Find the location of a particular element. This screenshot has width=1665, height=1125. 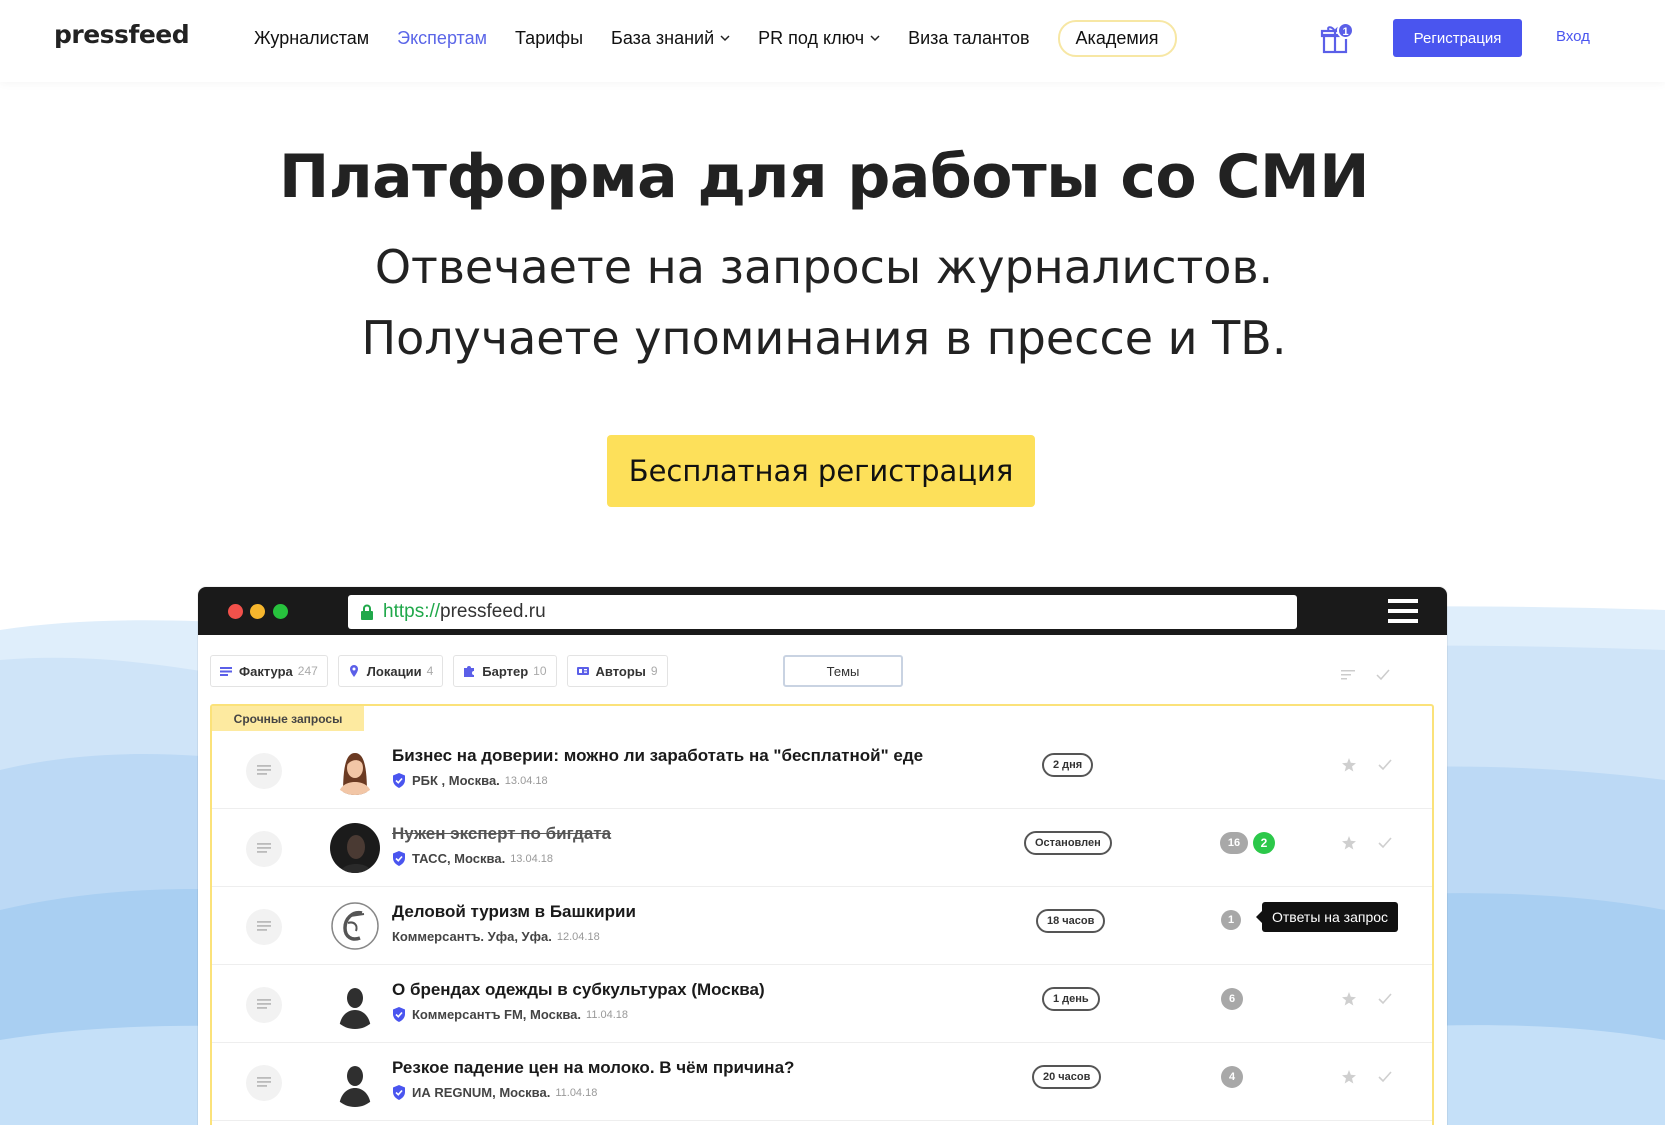

request-title: Нужен эксперт по бигдата is located at coordinates (502, 833).